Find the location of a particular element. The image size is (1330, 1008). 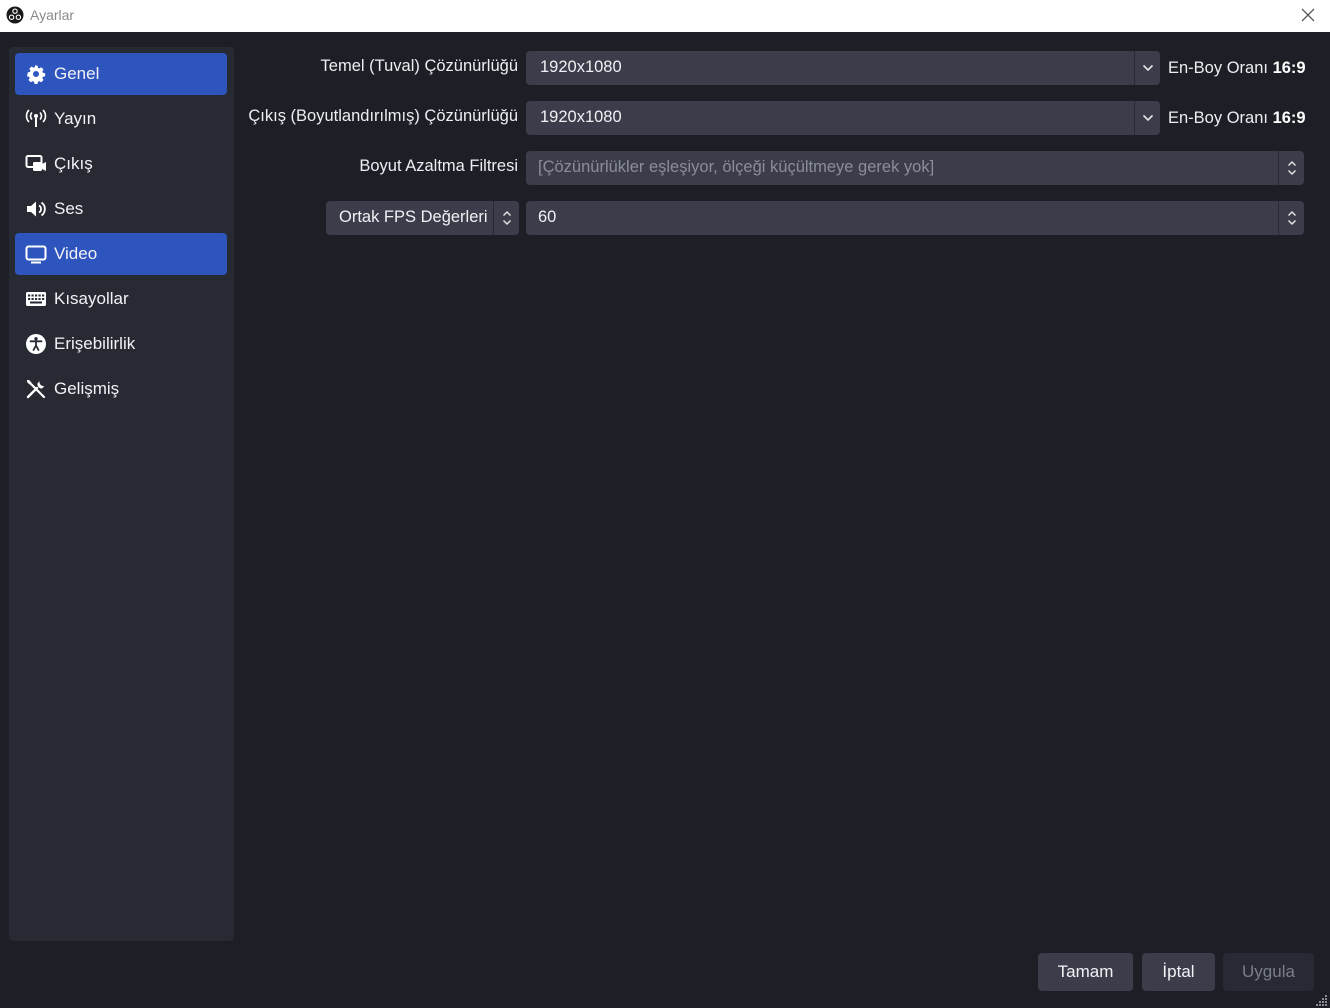

fps-value: 60 is located at coordinates (547, 217).